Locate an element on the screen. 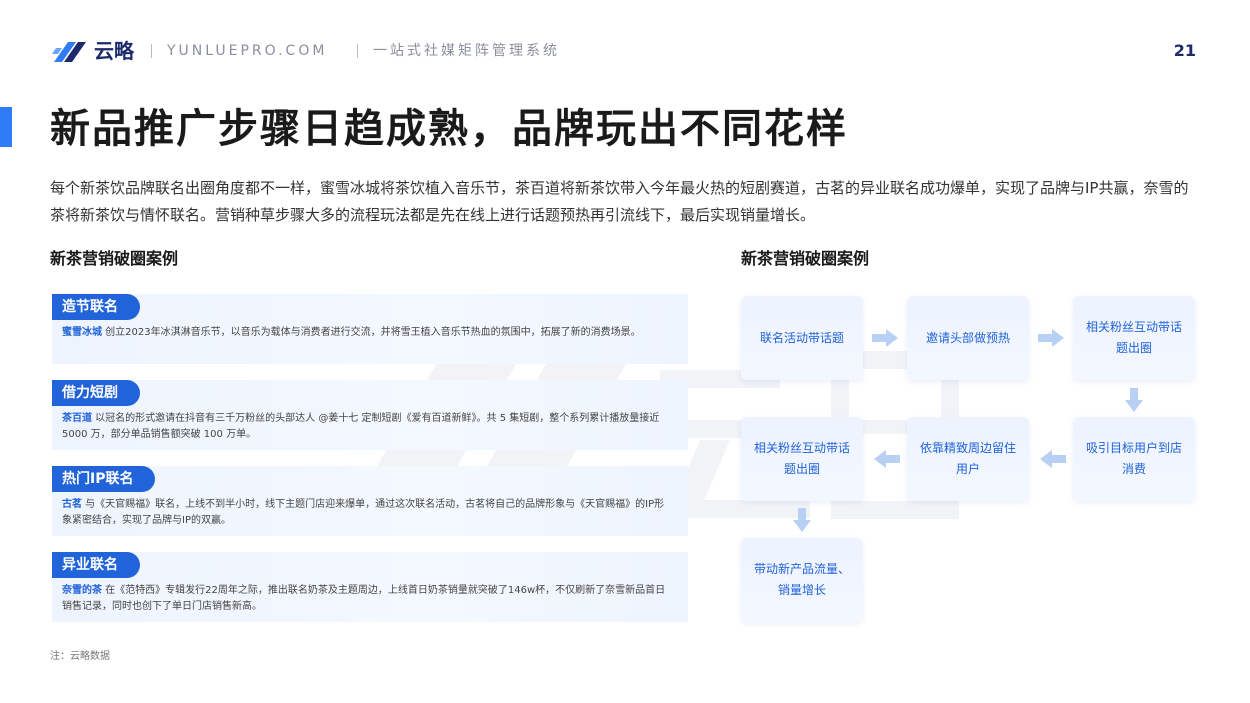 This screenshot has height=703, width=1250. brand-name: 云略 is located at coordinates (114, 51).